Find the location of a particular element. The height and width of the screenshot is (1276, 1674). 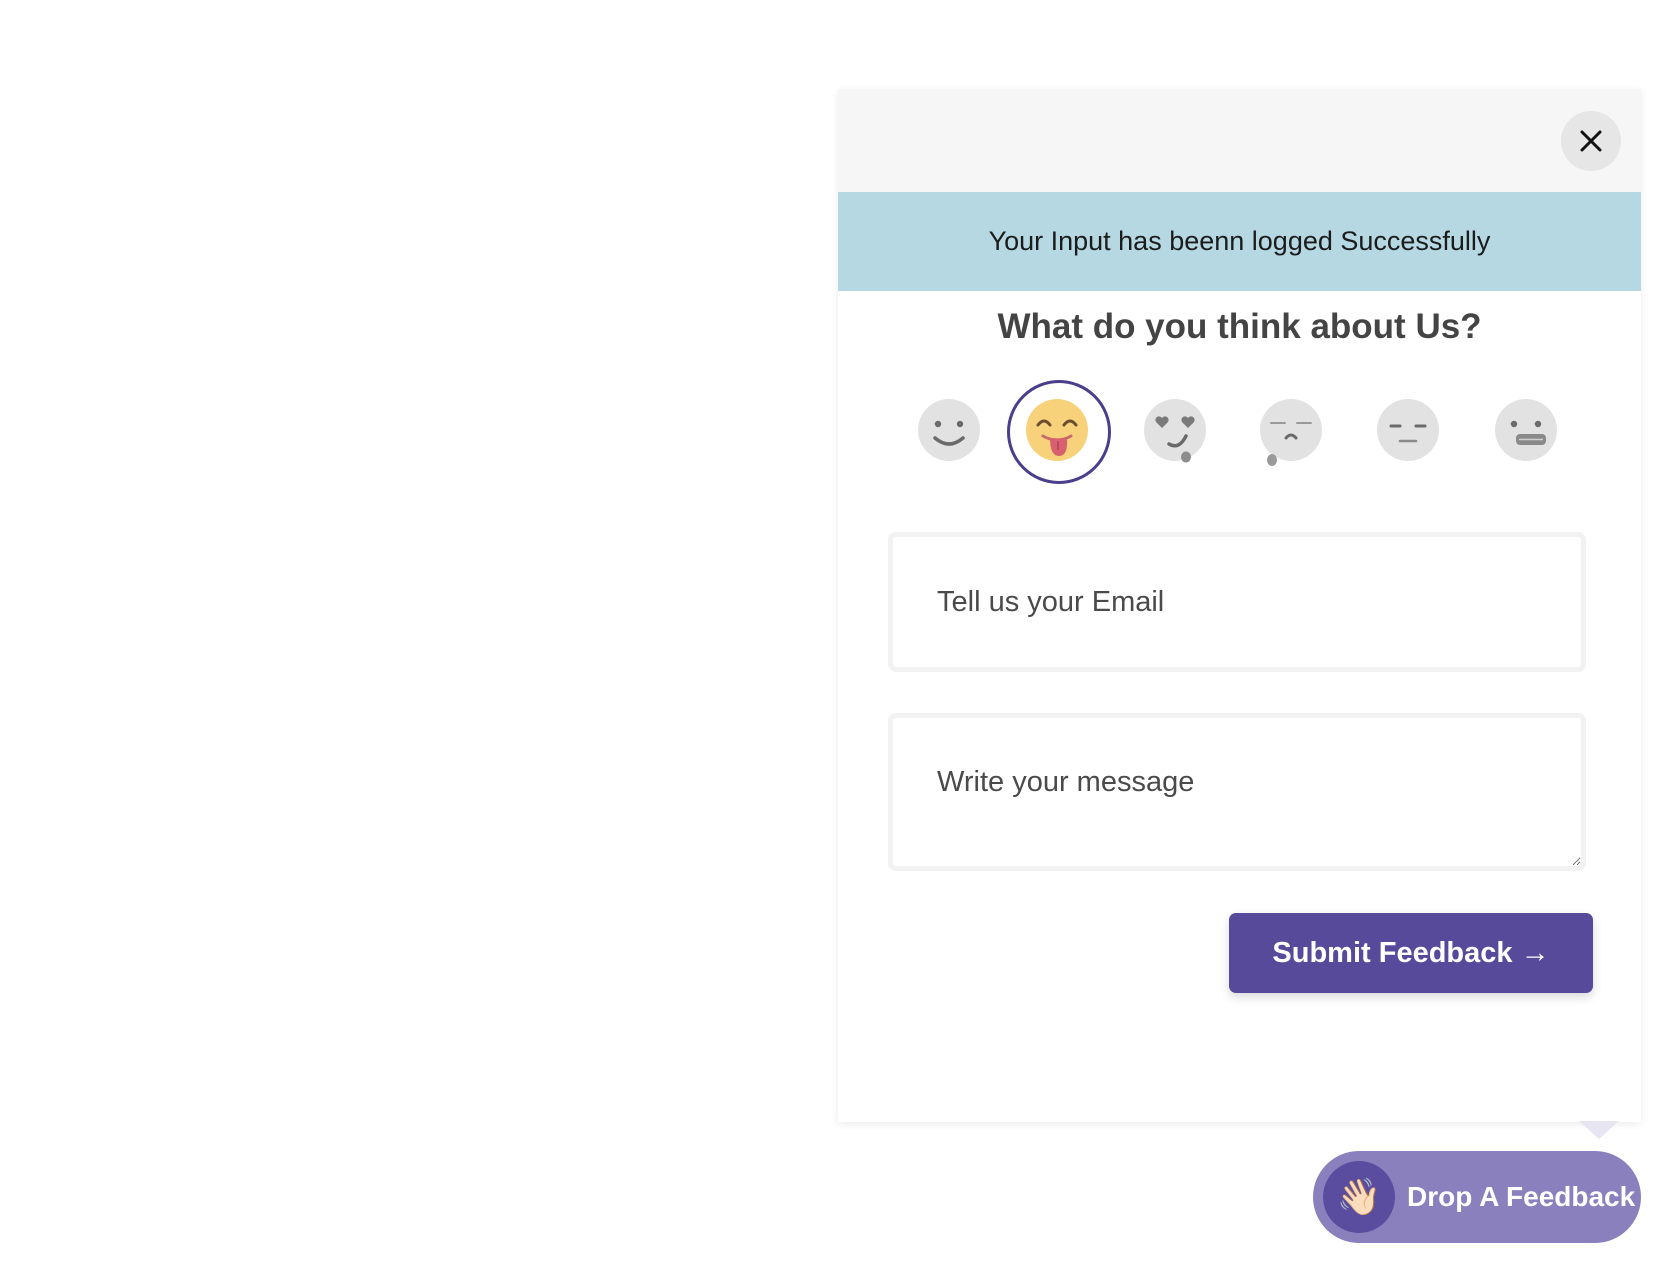

success-banner: Your Input has beenn logged Successfully is located at coordinates (1239, 241).